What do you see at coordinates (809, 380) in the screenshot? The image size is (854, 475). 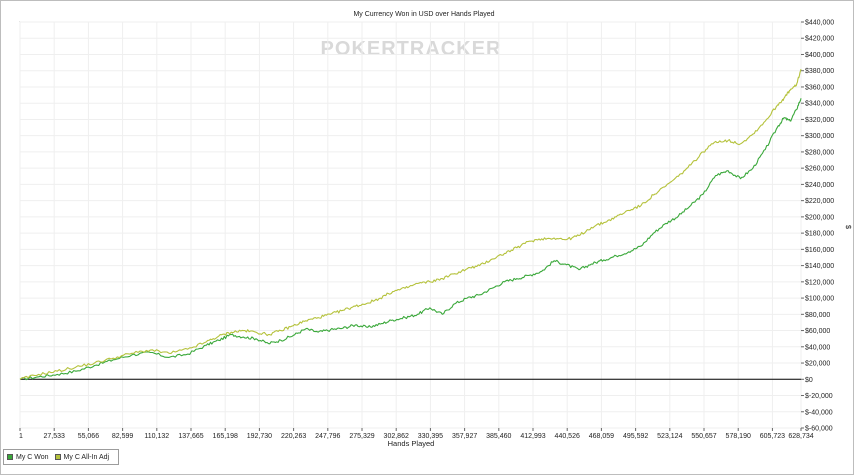 I see `y-tick-label: $0` at bounding box center [809, 380].